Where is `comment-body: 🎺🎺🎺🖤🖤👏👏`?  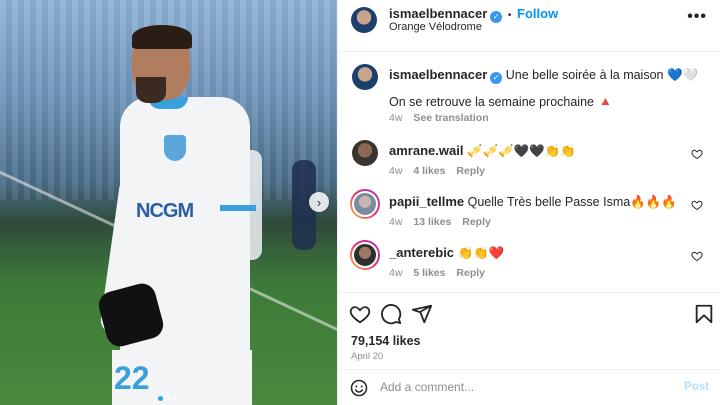 comment-body: 🎺🎺🎺🖤🖤👏👏 is located at coordinates (521, 151).